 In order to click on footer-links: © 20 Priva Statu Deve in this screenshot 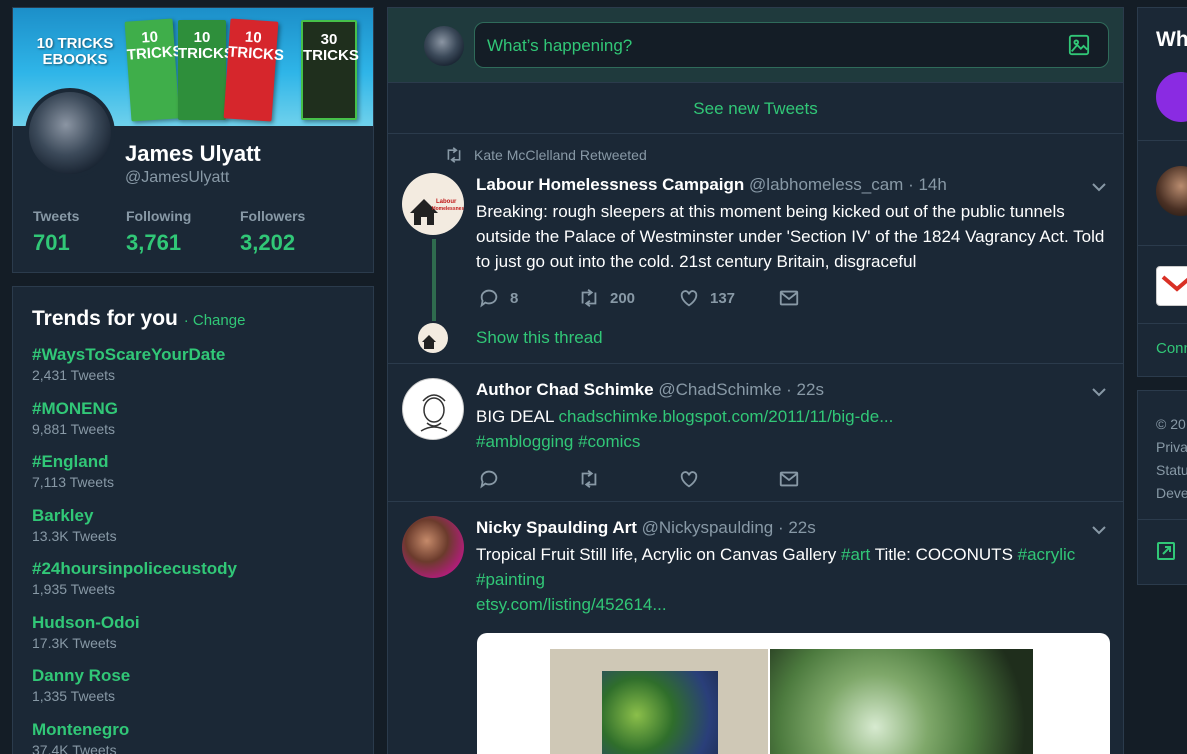, I will do `click(1171, 459)`.